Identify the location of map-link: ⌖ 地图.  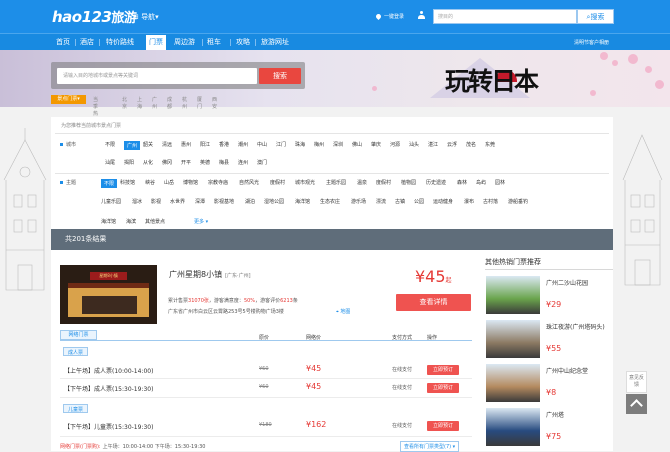
(343, 311).